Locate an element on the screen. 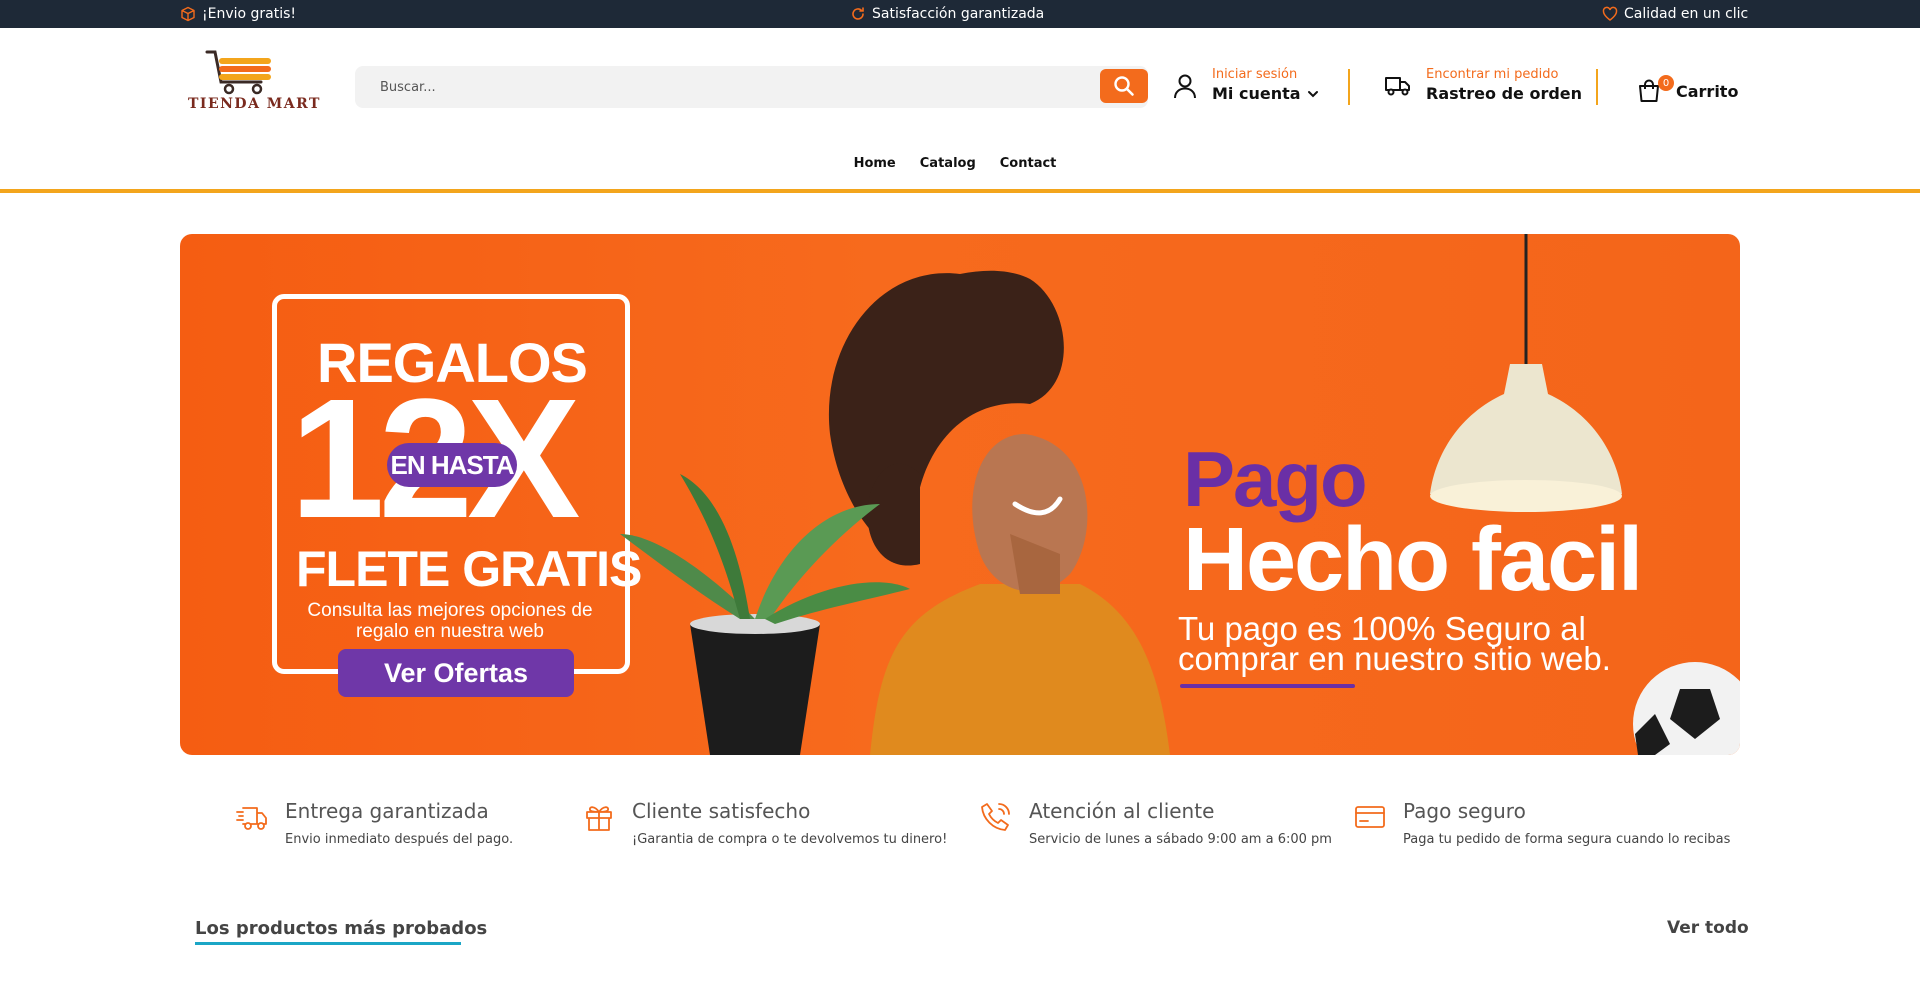  find-order-label: Encontrar mi pedido is located at coordinates (1492, 74).